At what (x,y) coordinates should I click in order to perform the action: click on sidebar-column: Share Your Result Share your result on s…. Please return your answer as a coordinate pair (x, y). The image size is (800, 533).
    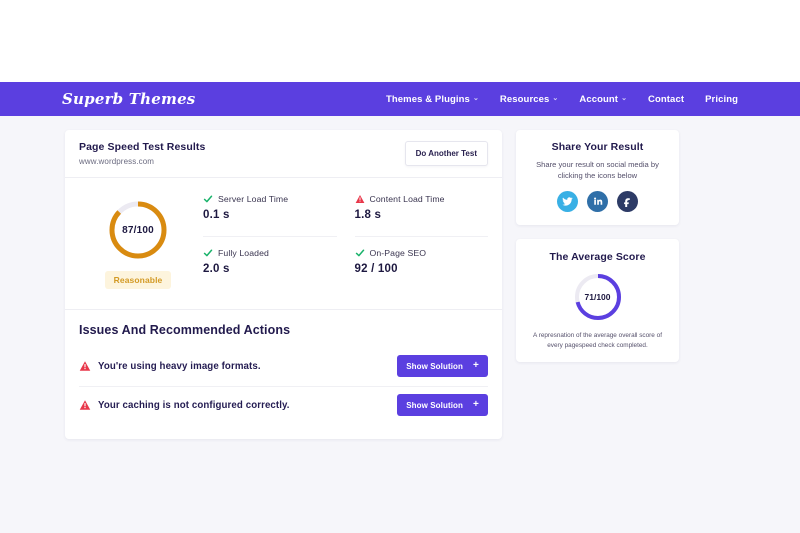
    Looking at the image, I should click on (597, 246).